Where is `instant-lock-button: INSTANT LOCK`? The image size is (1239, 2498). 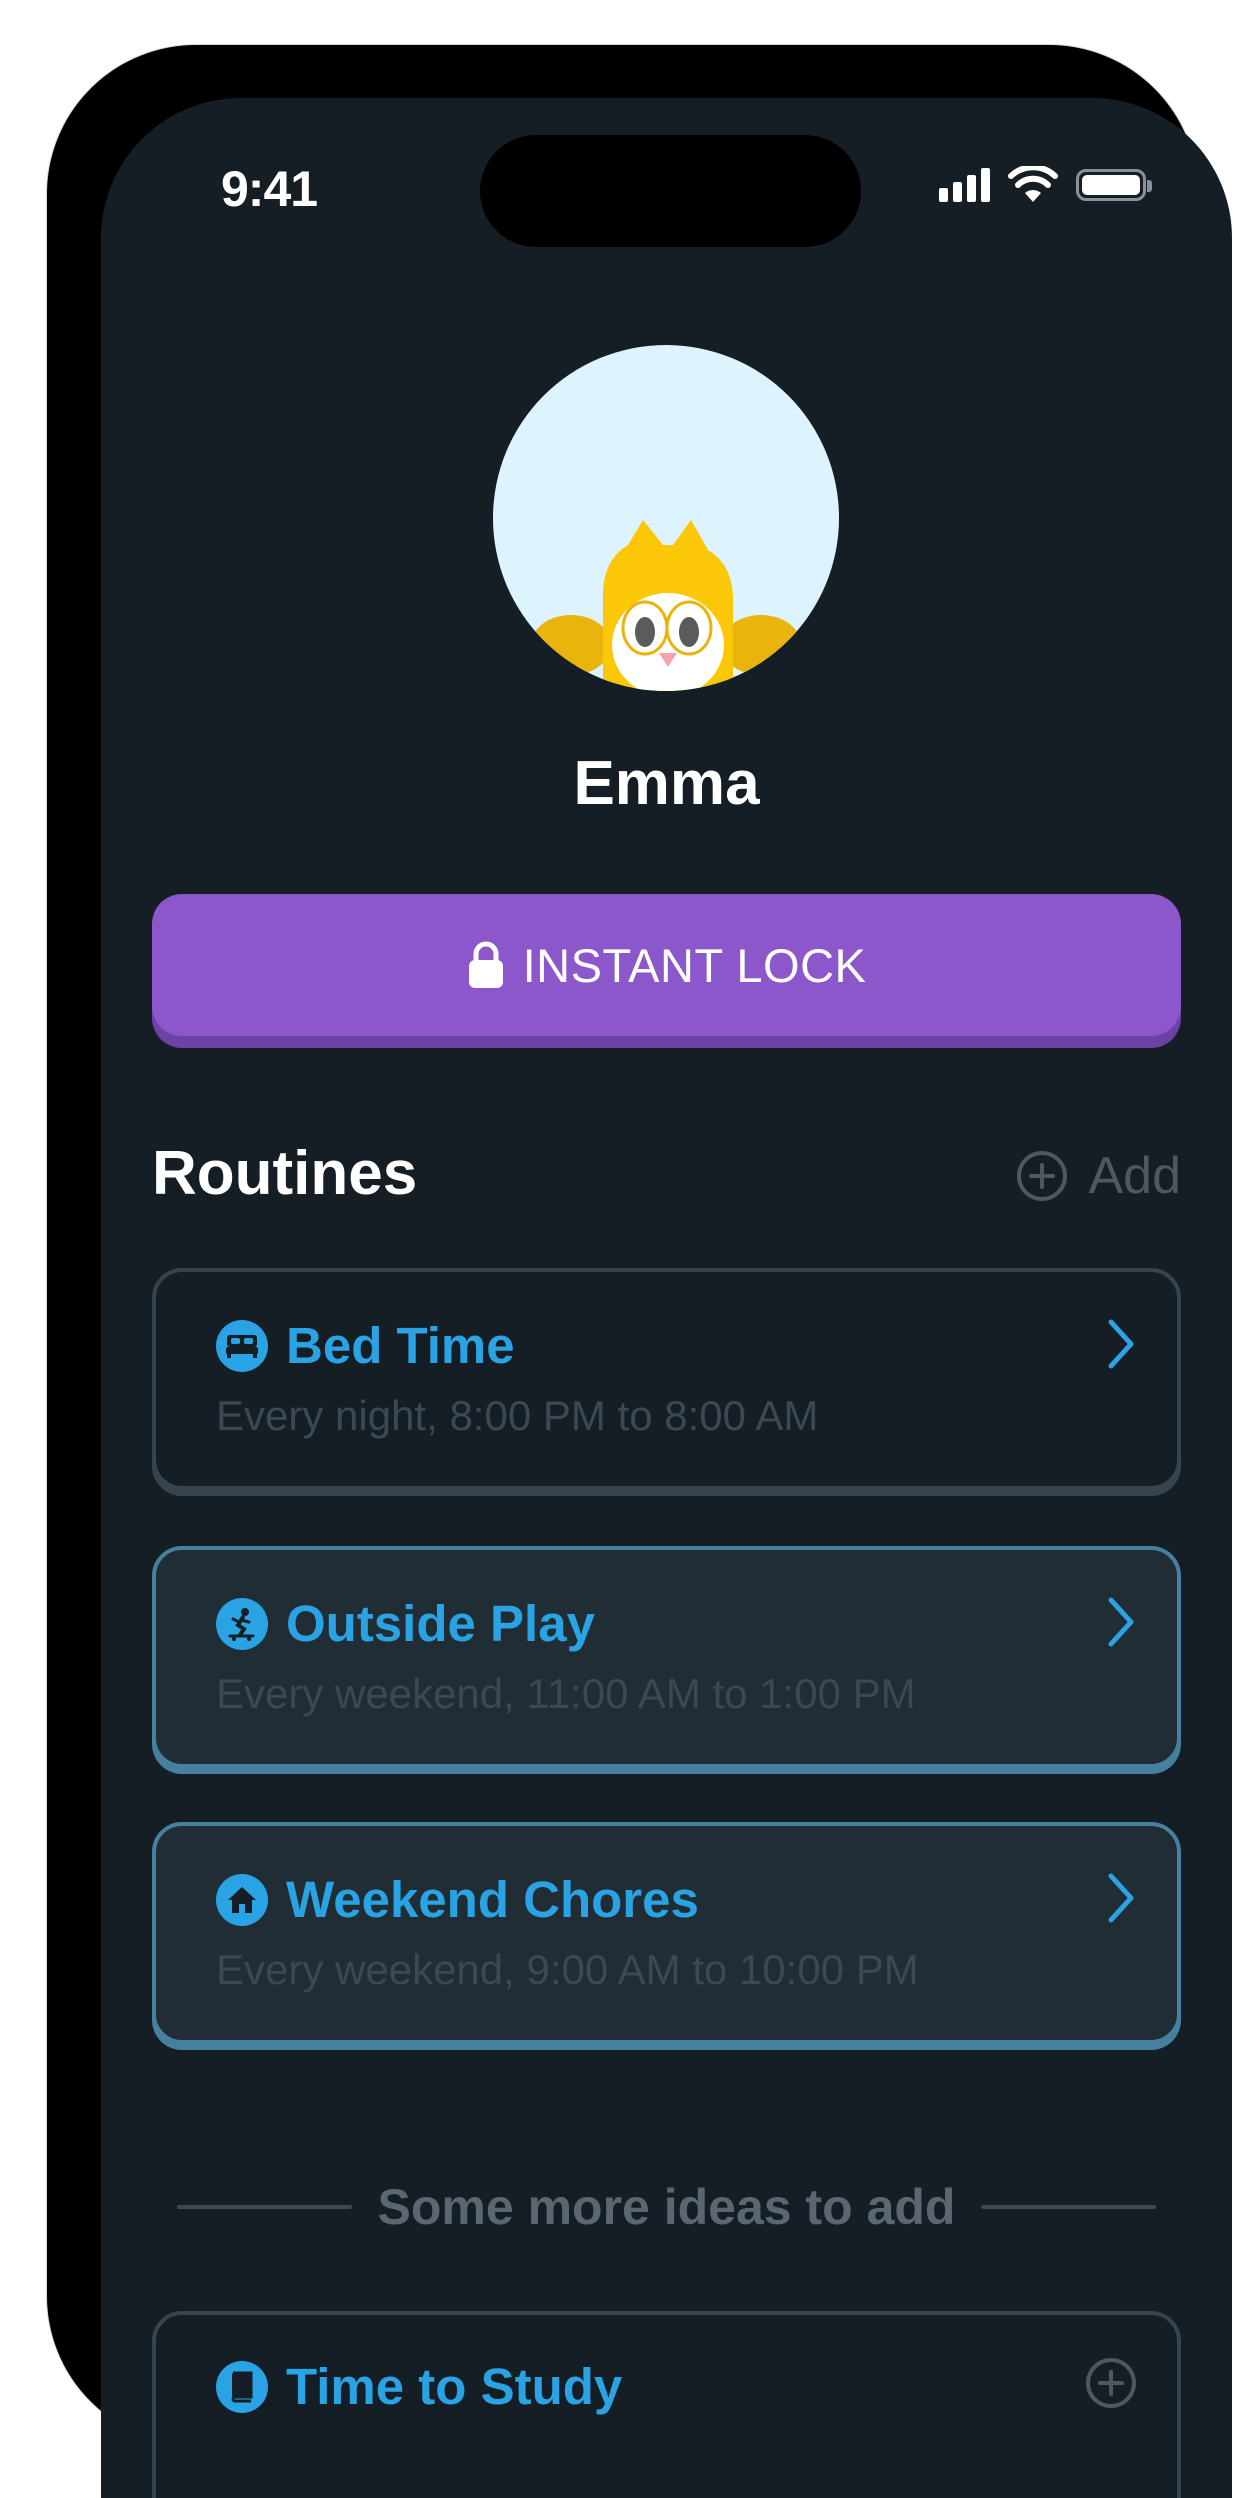 instant-lock-button: INSTANT LOCK is located at coordinates (666, 965).